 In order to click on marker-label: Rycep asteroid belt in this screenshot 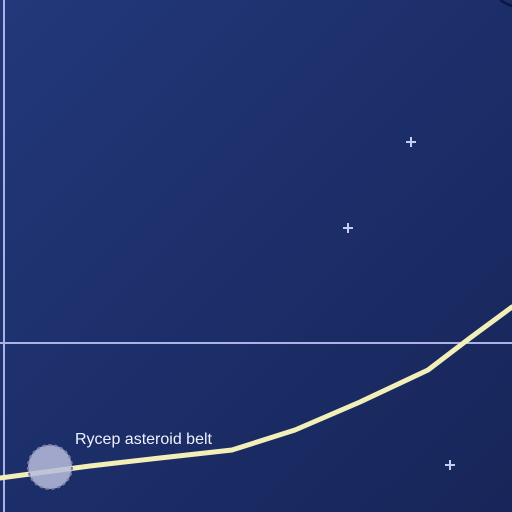, I will do `click(144, 439)`.